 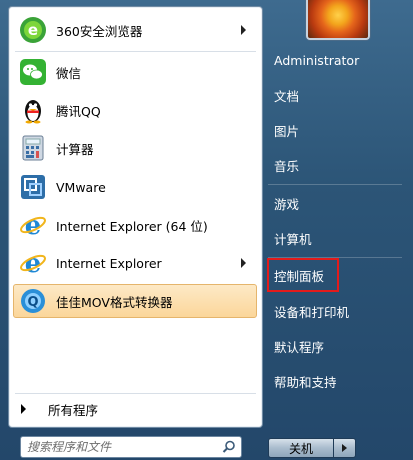 I want to click on program-label: 微信, so click(x=69, y=73).